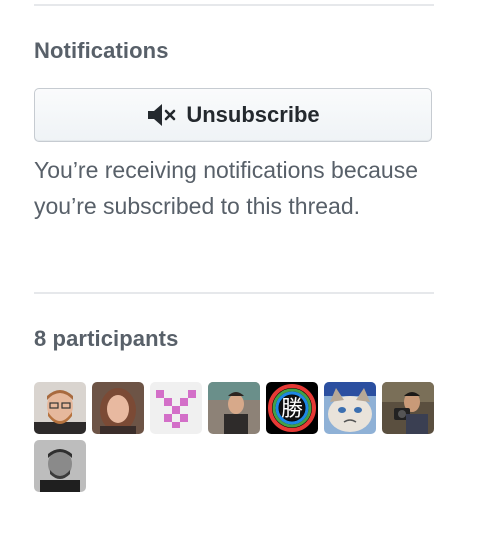 The image size is (500, 540). I want to click on top-divider, so click(234, 5).